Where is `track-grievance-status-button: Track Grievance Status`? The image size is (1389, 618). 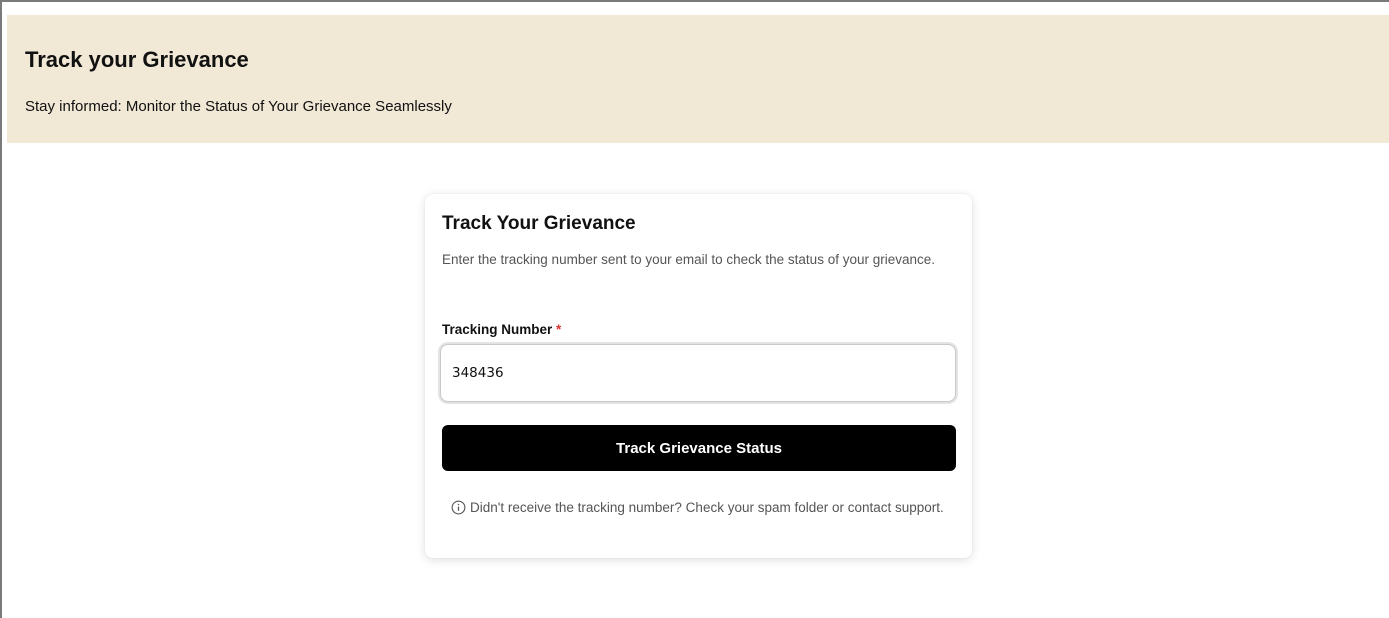 track-grievance-status-button: Track Grievance Status is located at coordinates (699, 448).